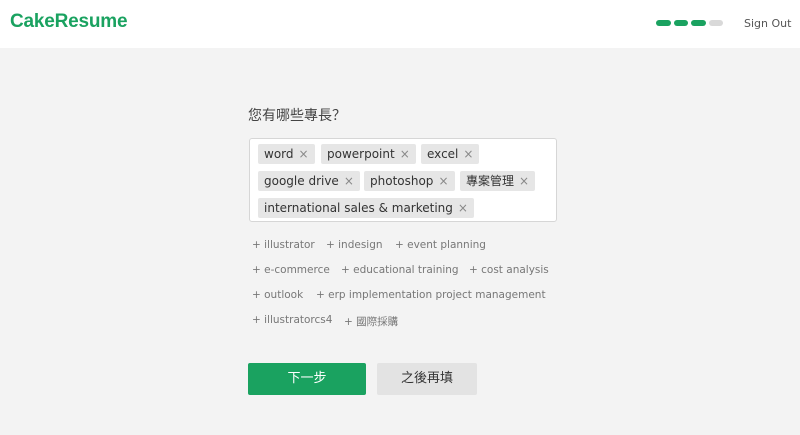  What do you see at coordinates (400, 24) in the screenshot?
I see `top-header: CakeResume Sign Out` at bounding box center [400, 24].